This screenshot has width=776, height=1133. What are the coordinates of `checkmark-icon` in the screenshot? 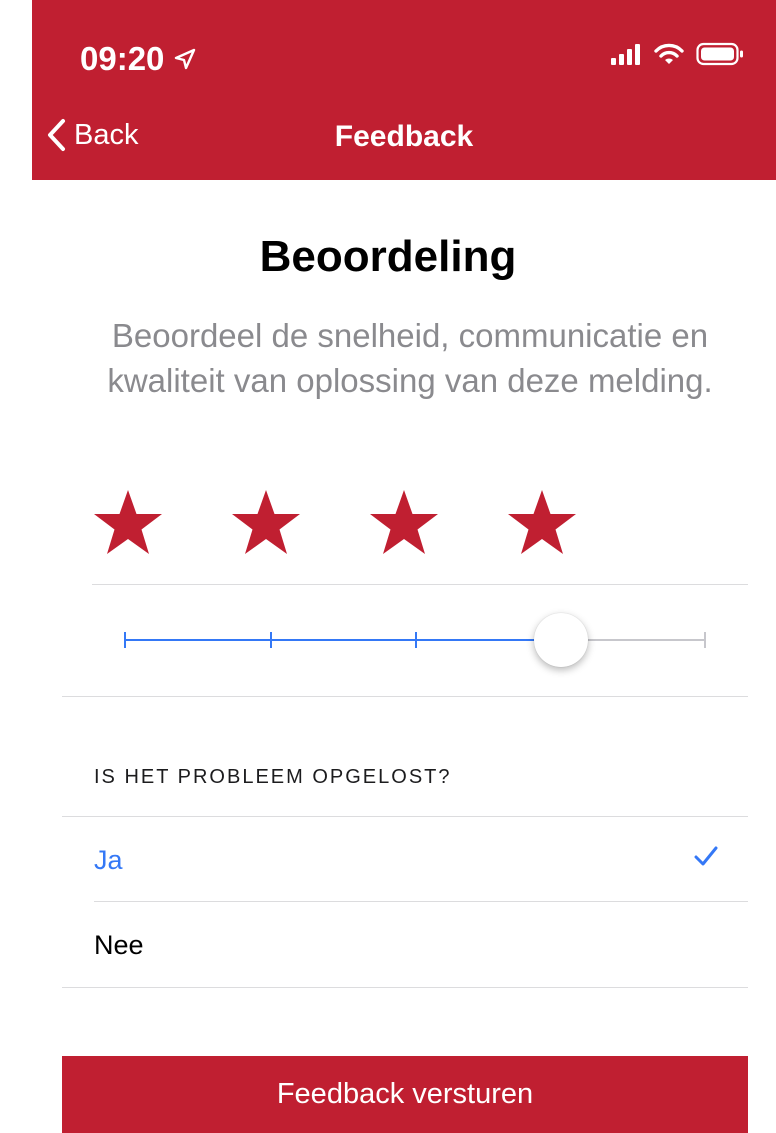 It's located at (706, 856).